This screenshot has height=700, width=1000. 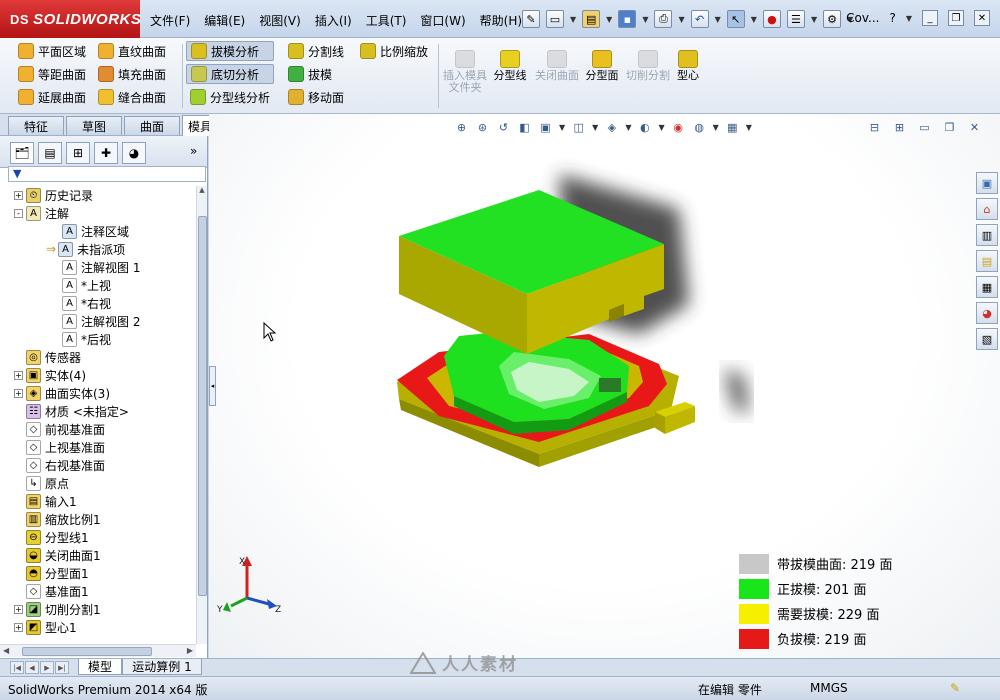 What do you see at coordinates (987, 339) in the screenshot?
I see `custom-properties-icon: ▧` at bounding box center [987, 339].